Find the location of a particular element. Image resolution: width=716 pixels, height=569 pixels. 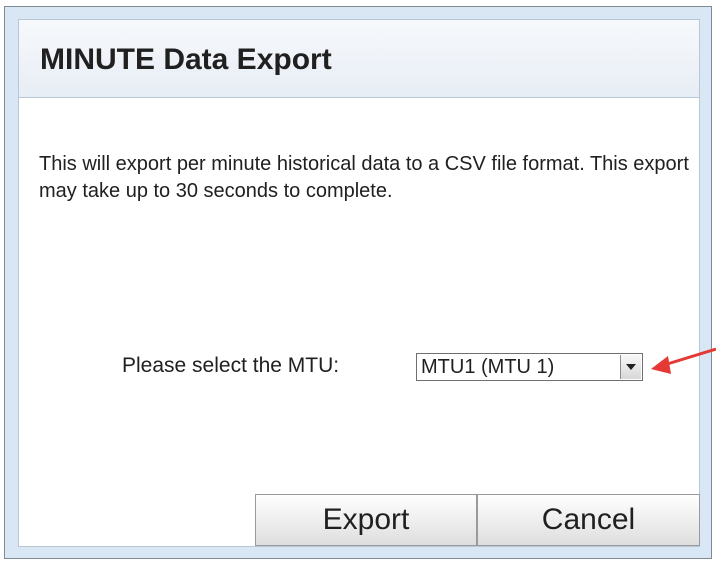

cancel-button: Cancel is located at coordinates (588, 520).